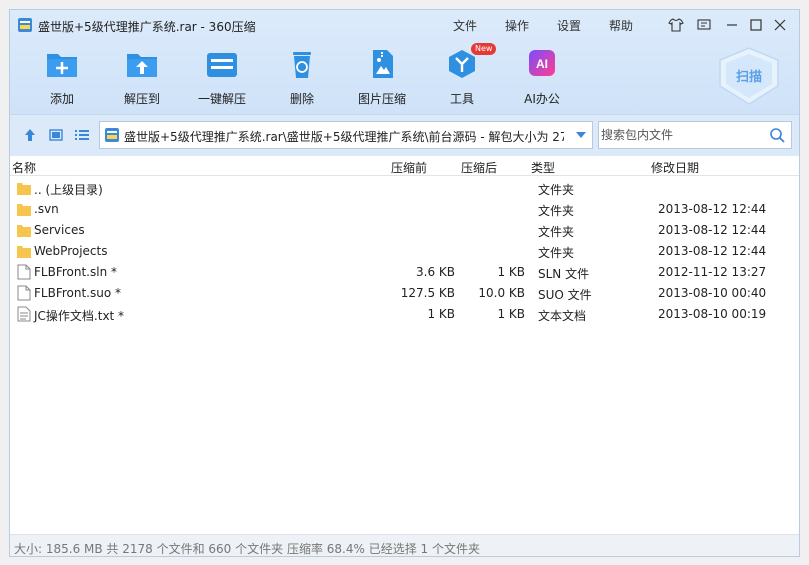  What do you see at coordinates (24, 314) in the screenshot?
I see `text-file-icon` at bounding box center [24, 314].